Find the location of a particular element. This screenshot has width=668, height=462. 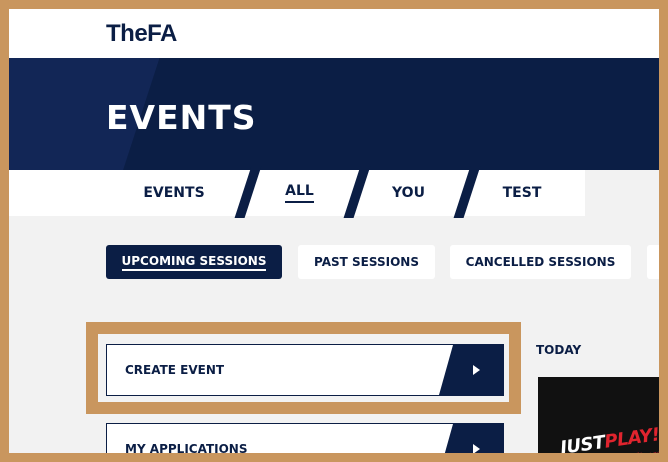

tab-test: TEST is located at coordinates (522, 193).